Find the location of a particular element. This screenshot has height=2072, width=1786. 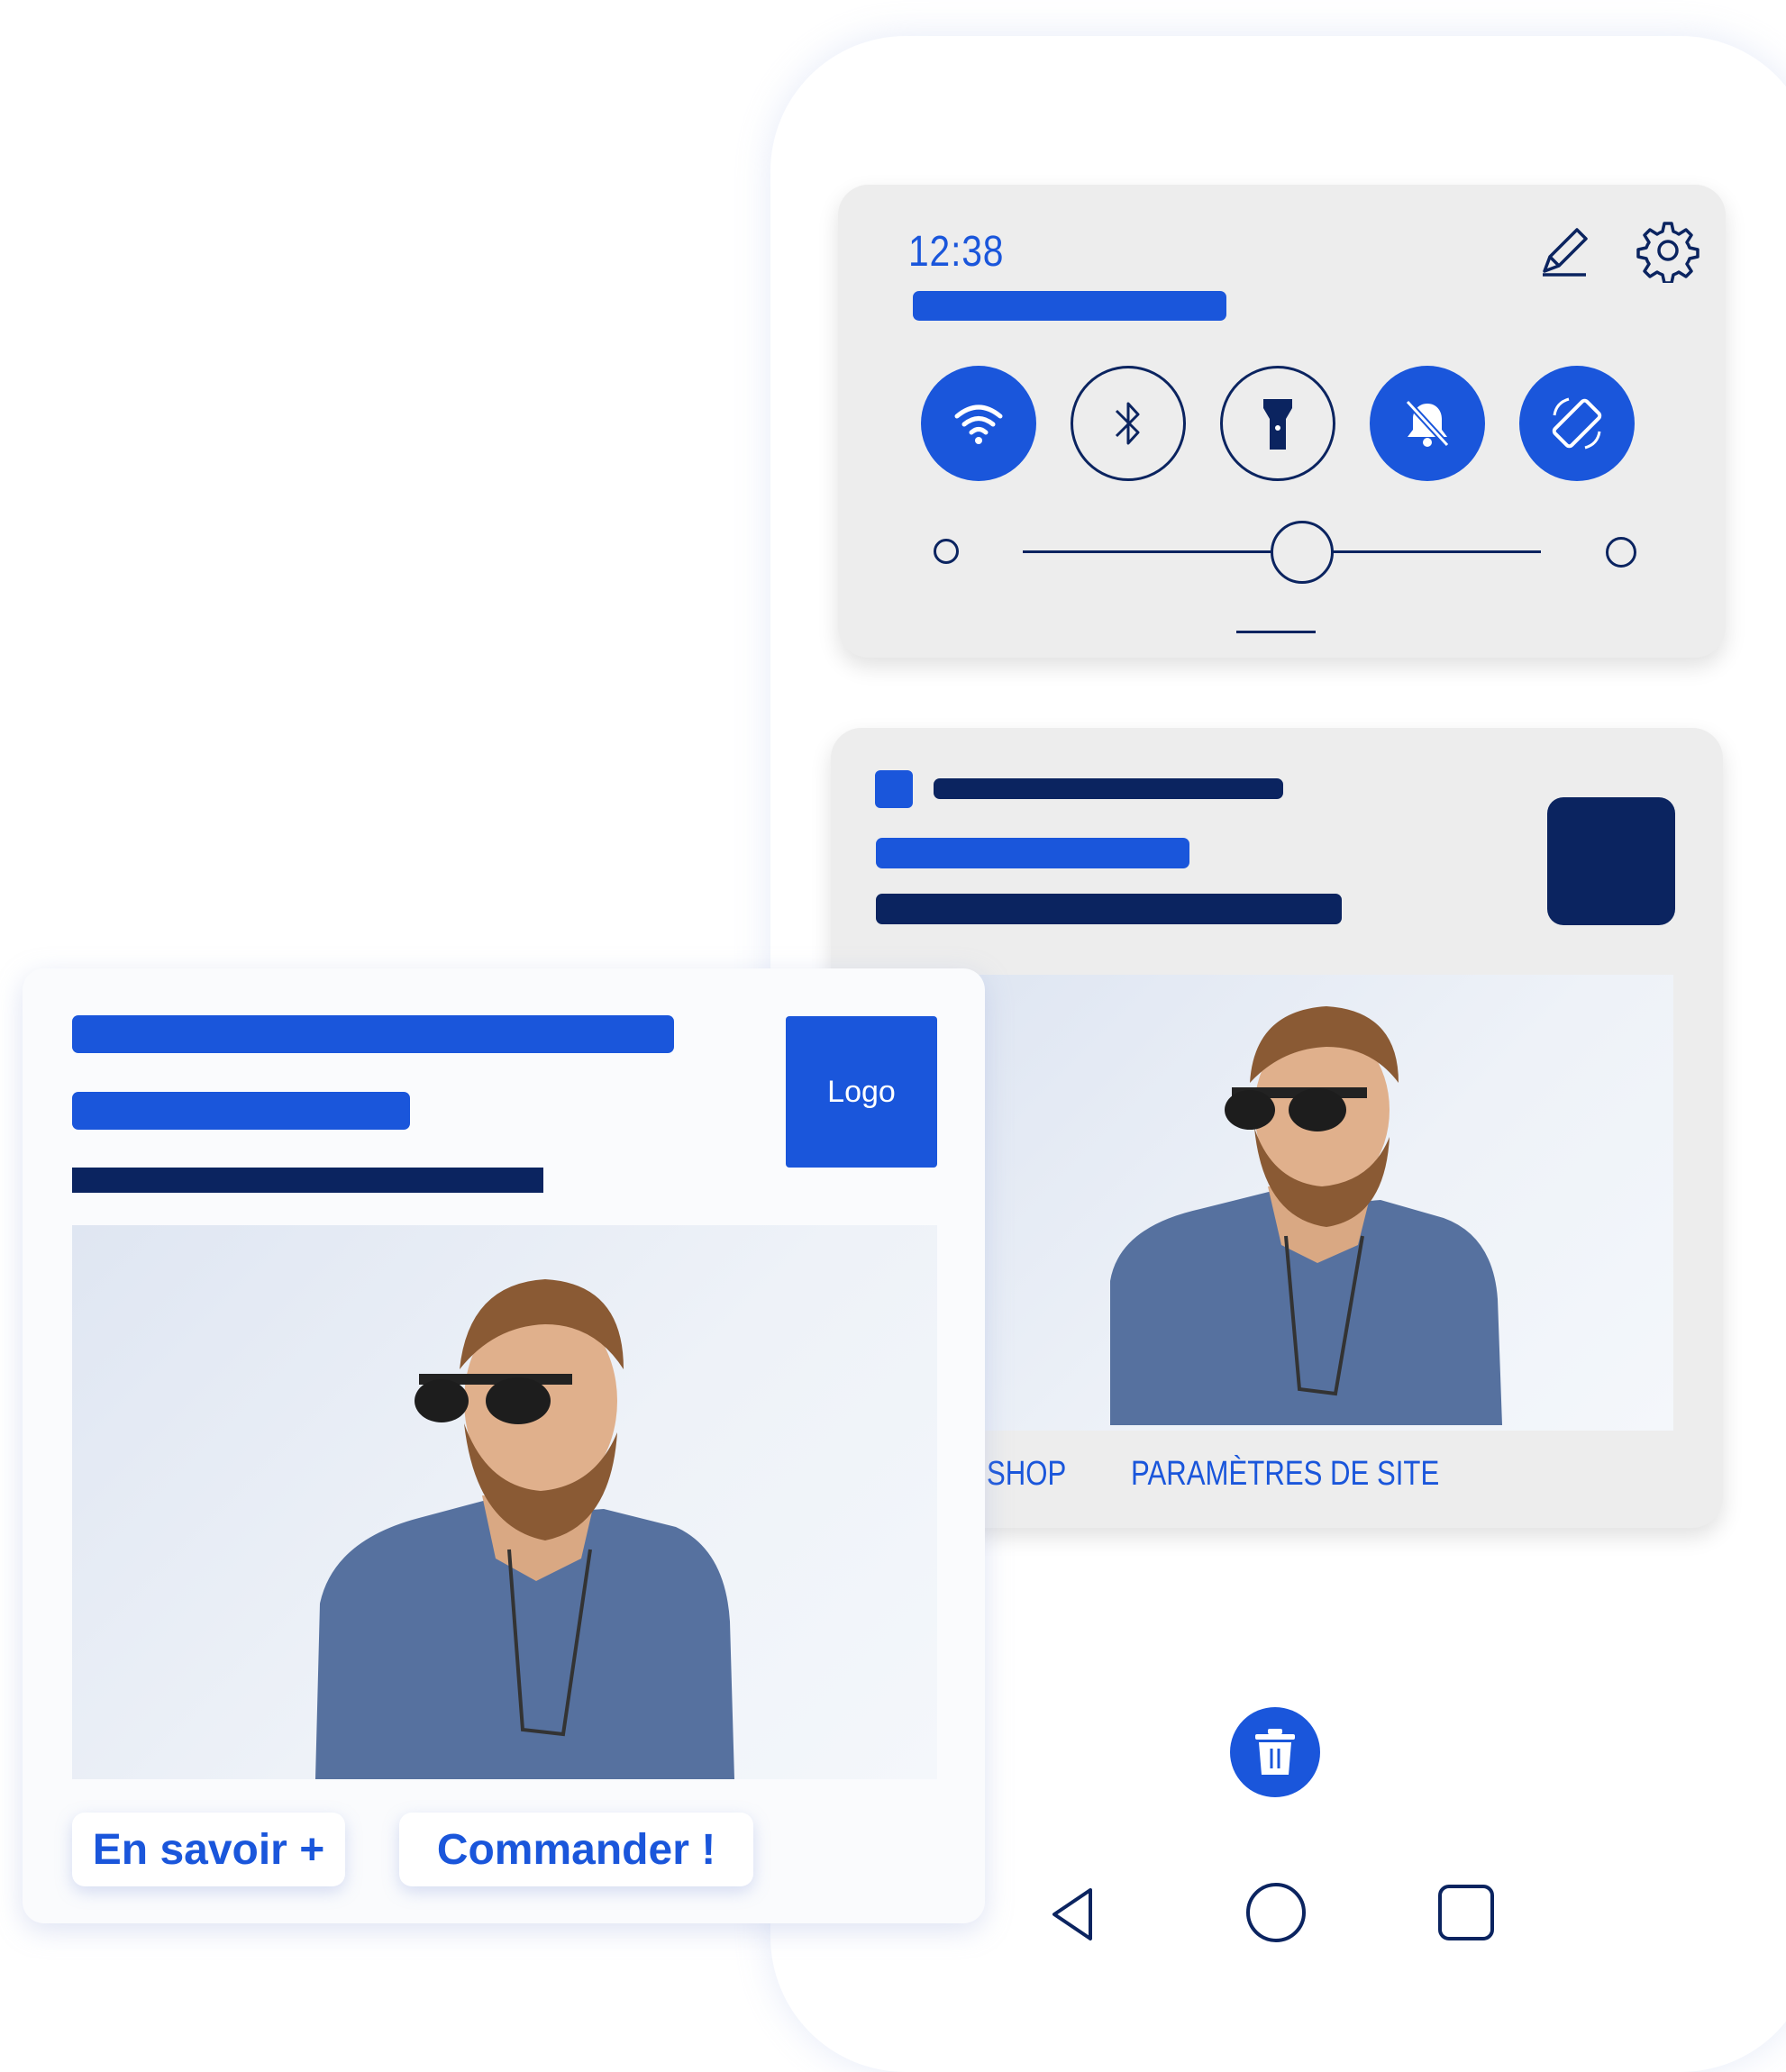

brightness-thumb is located at coordinates (1303, 552).